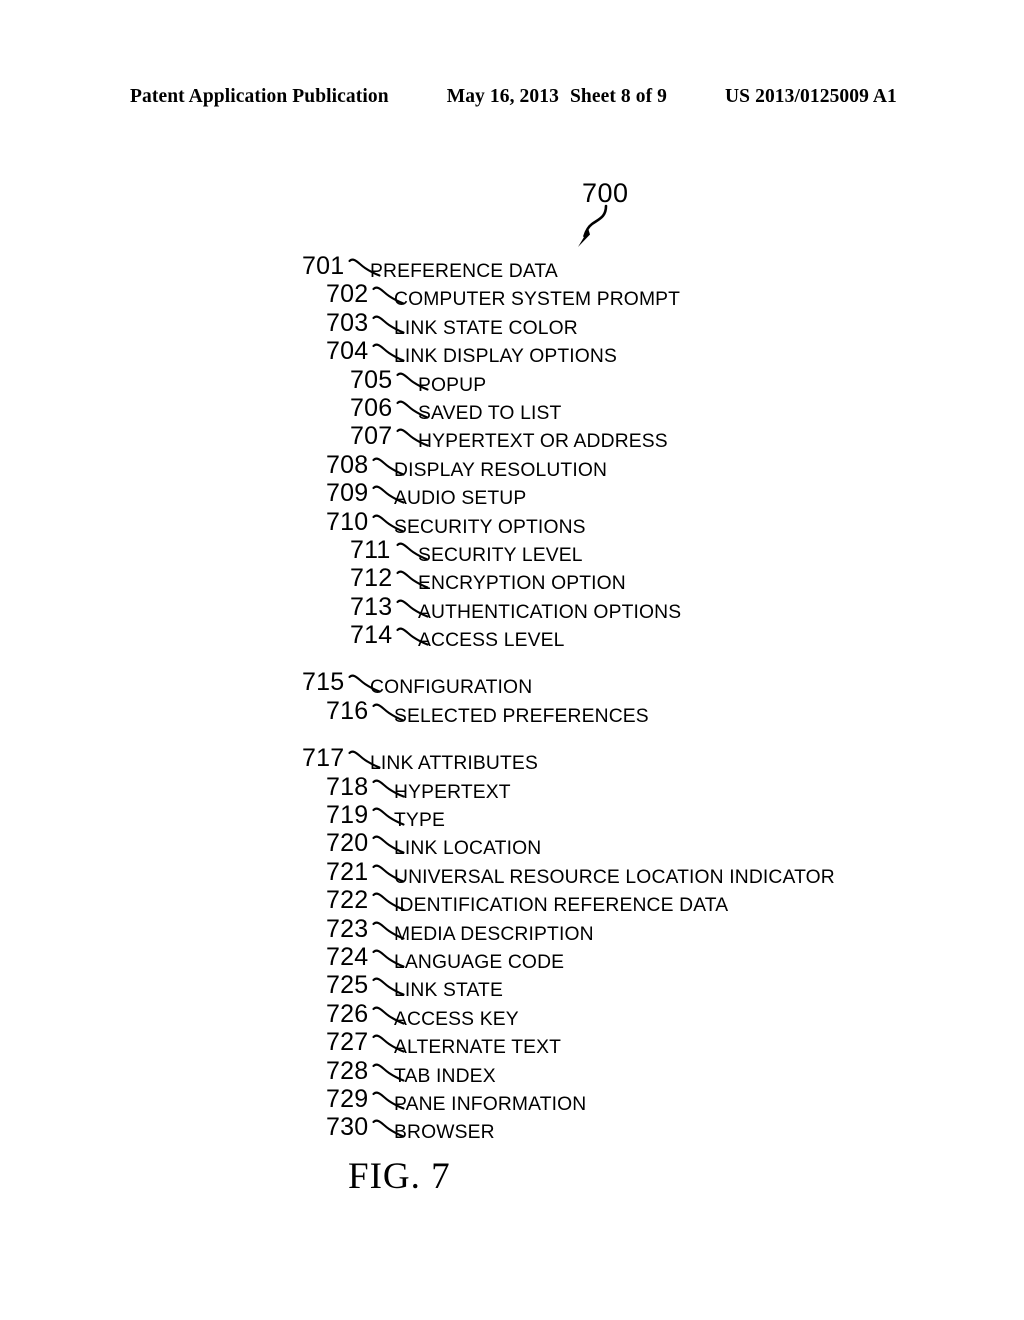  Describe the element at coordinates (512, 816) in the screenshot. I see `tree-row: 719 TYPE` at that location.